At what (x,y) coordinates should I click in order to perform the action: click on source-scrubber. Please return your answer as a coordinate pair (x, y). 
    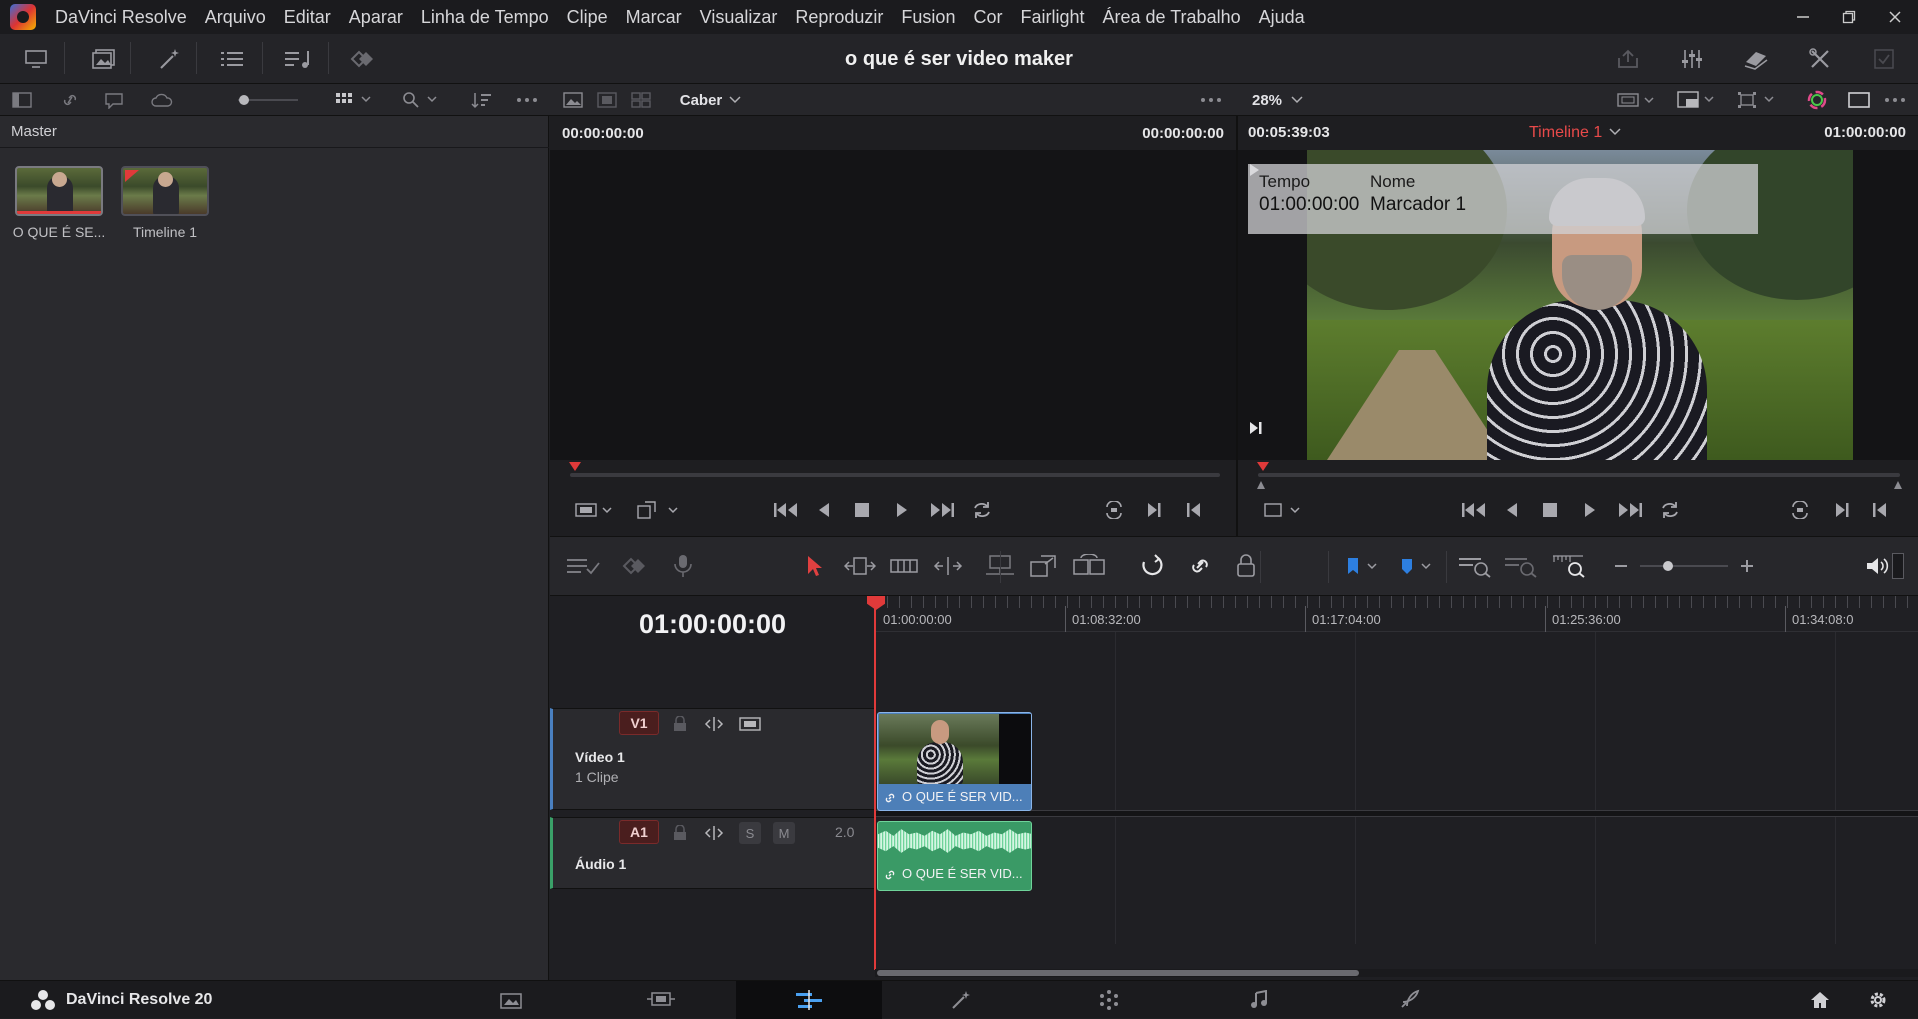
    Looking at the image, I should click on (894, 469).